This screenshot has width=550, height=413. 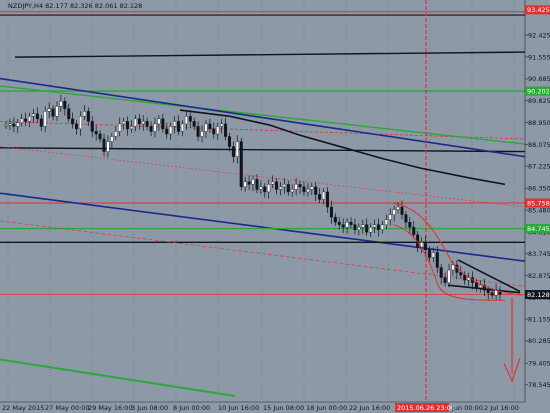 I want to click on x-tick-label-8: 22 Jun 16:00, so click(x=369, y=408).